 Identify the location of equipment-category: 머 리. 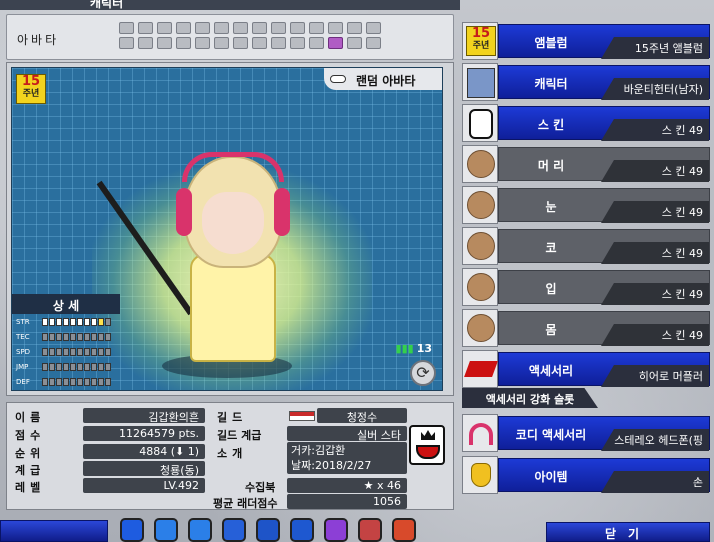
(551, 166).